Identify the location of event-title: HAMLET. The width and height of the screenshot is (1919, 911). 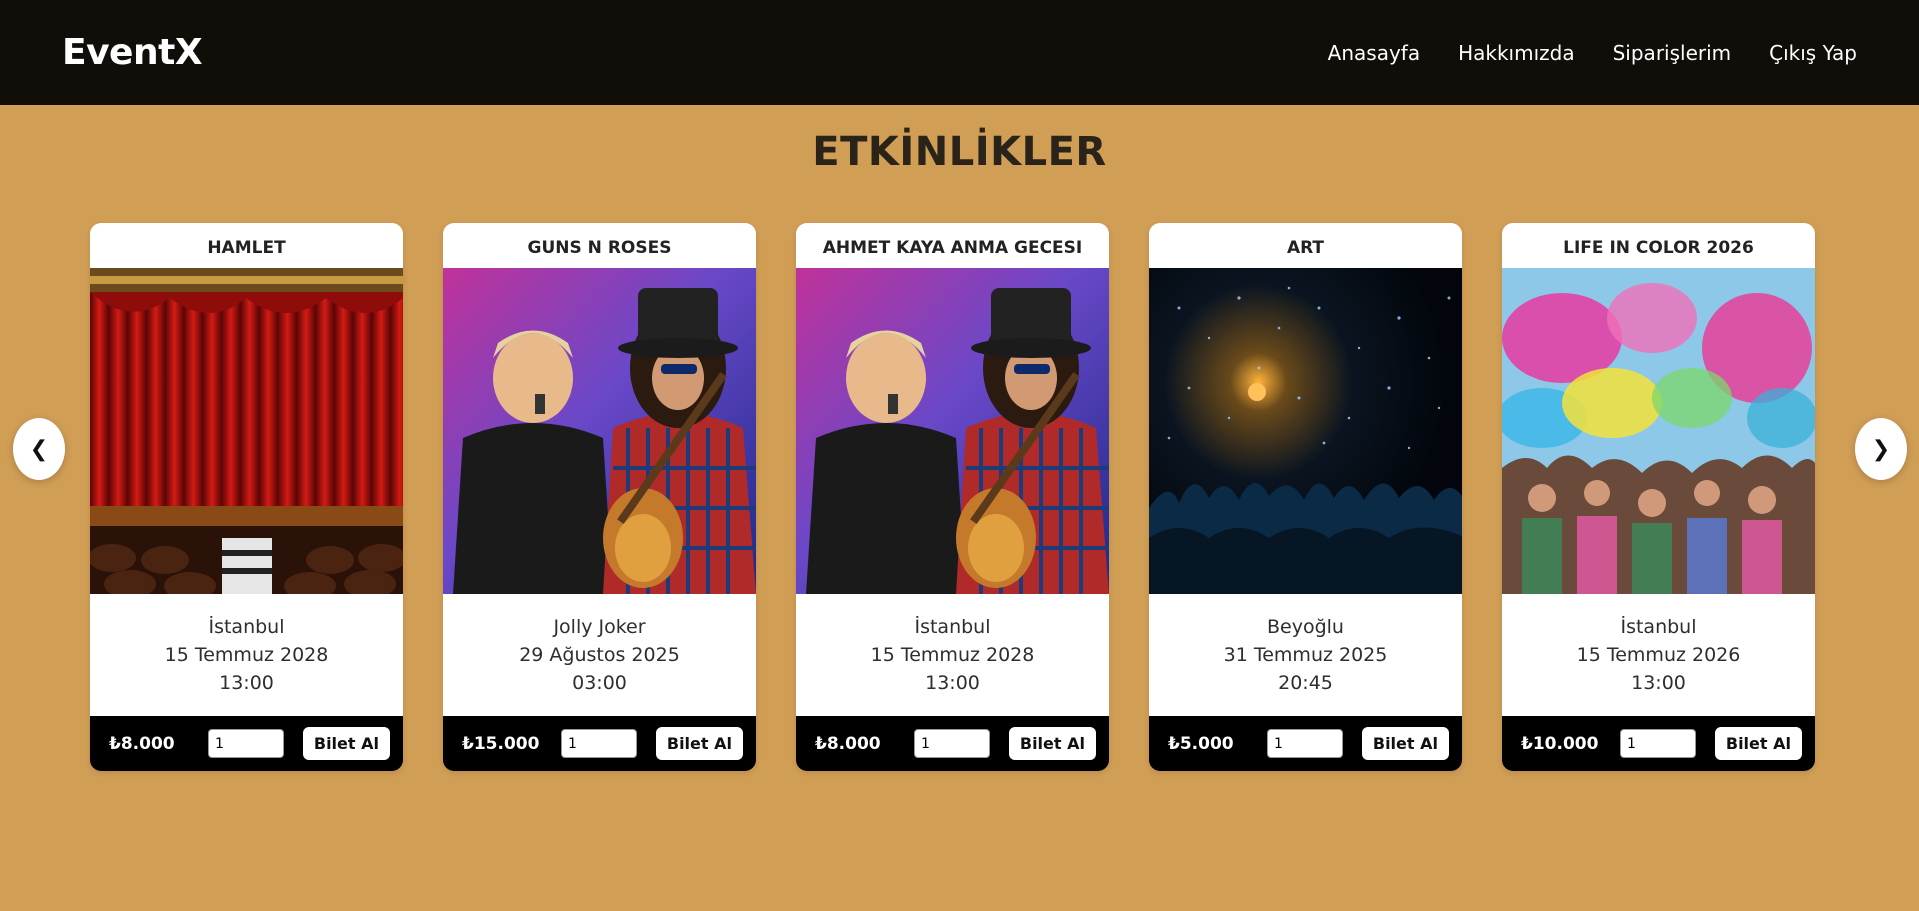
(246, 247).